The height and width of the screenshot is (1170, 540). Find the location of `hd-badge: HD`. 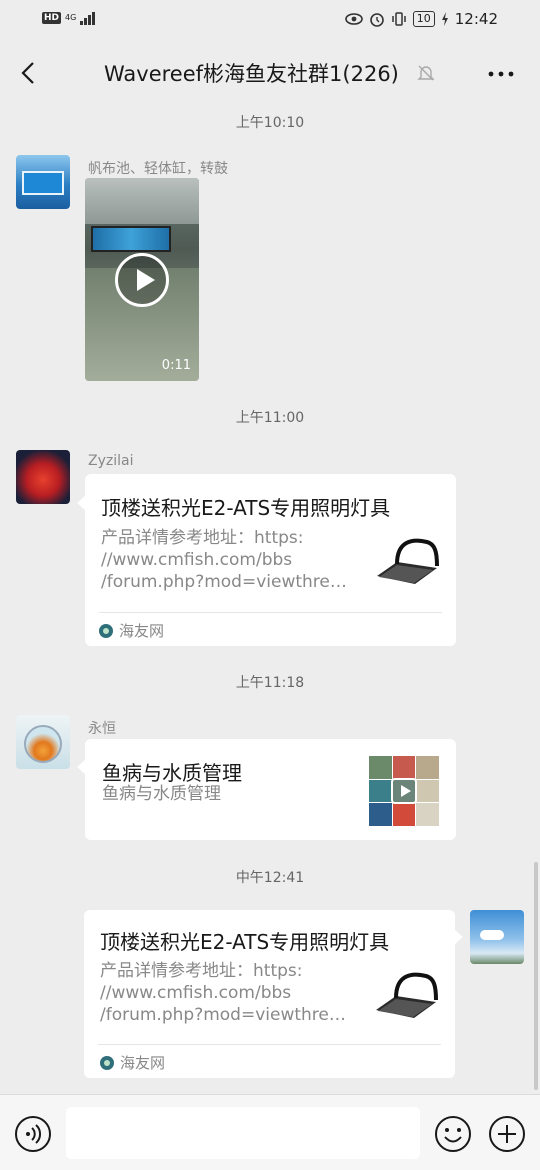

hd-badge: HD is located at coordinates (52, 18).